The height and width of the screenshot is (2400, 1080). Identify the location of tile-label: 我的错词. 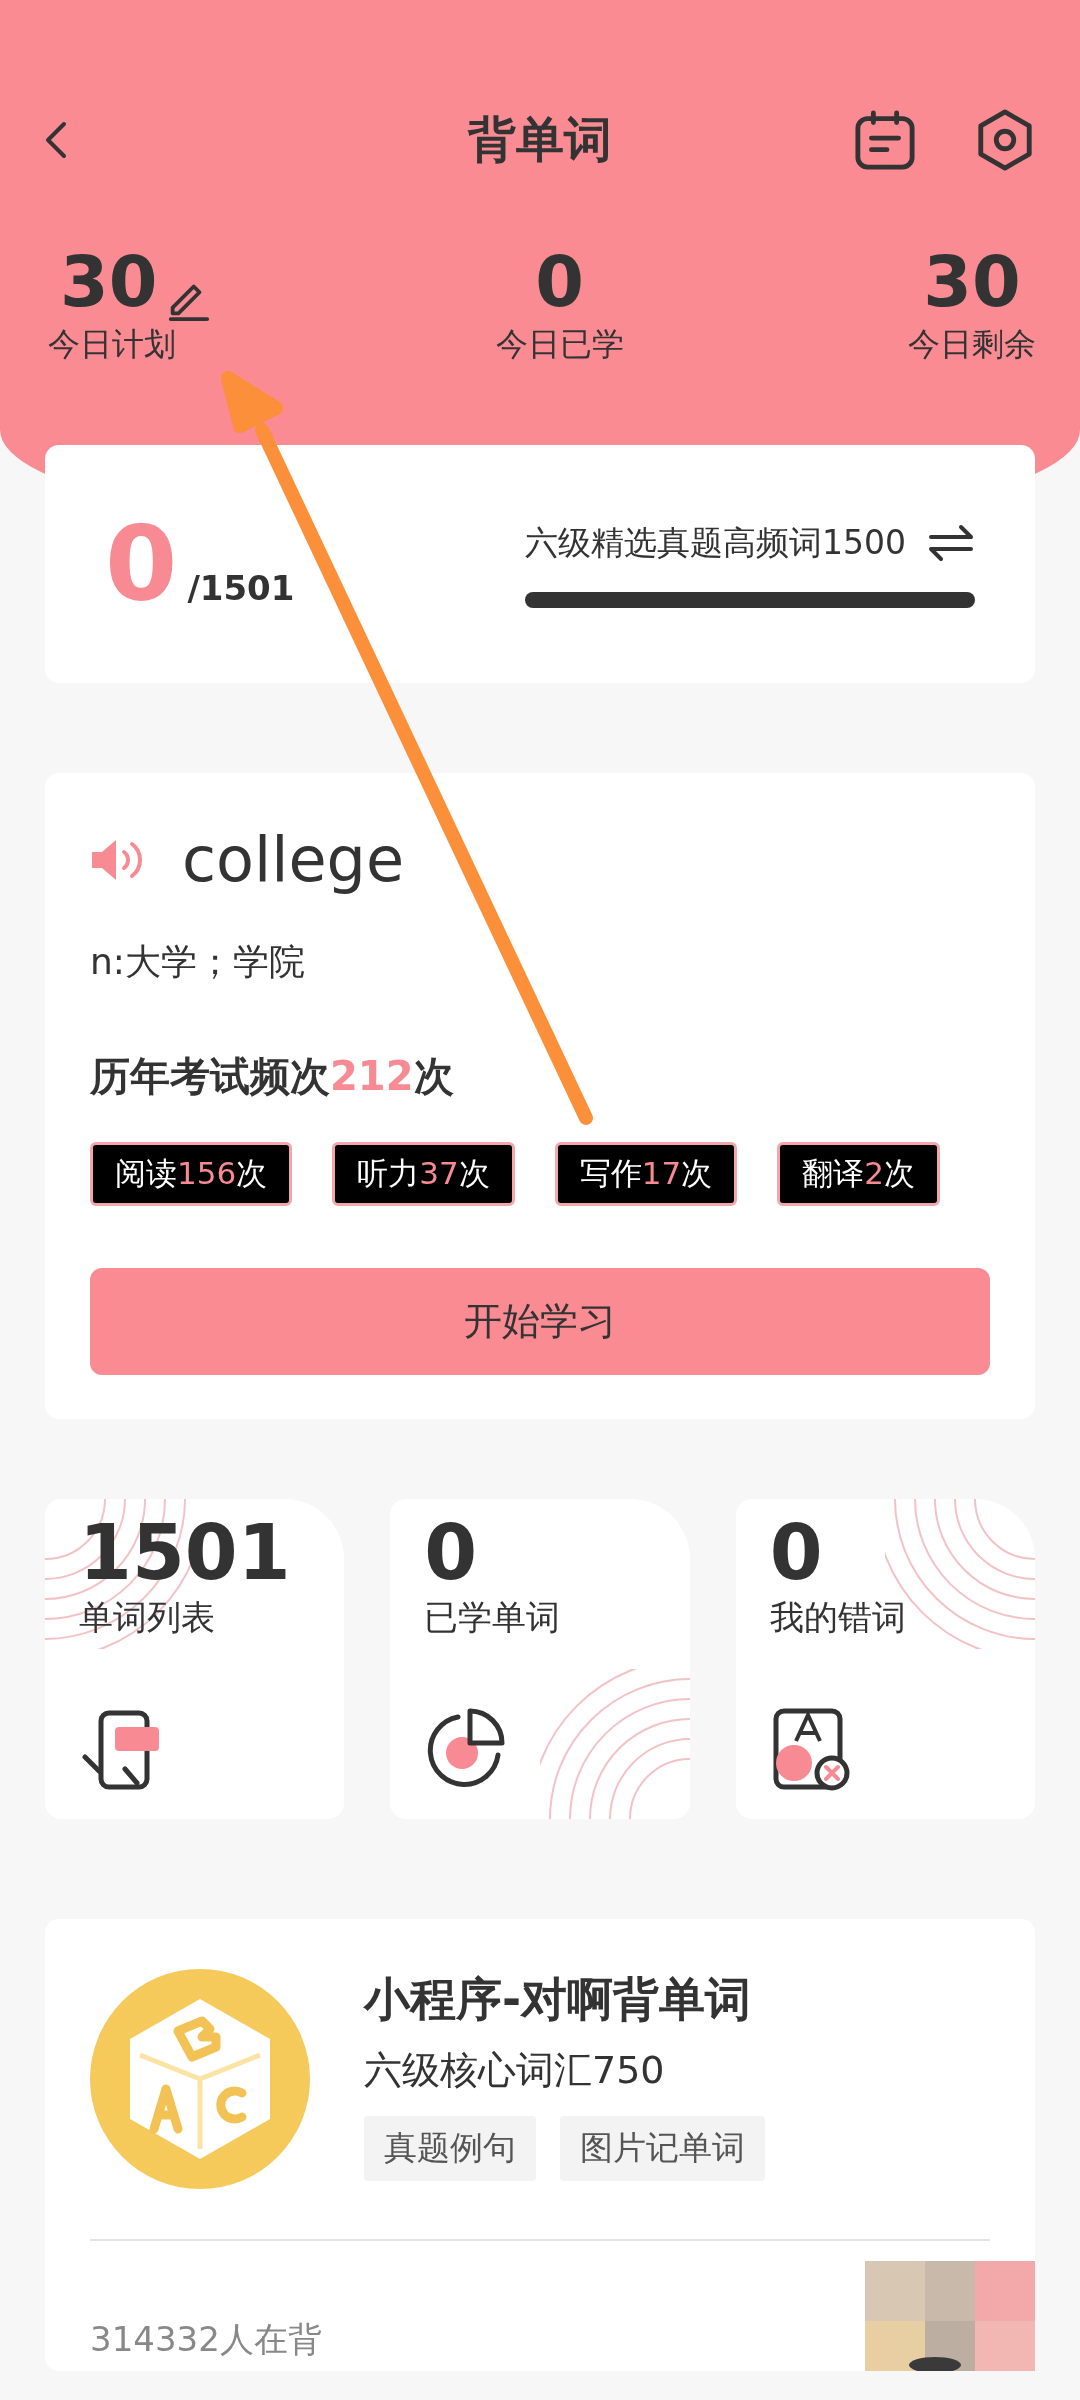
(838, 1617).